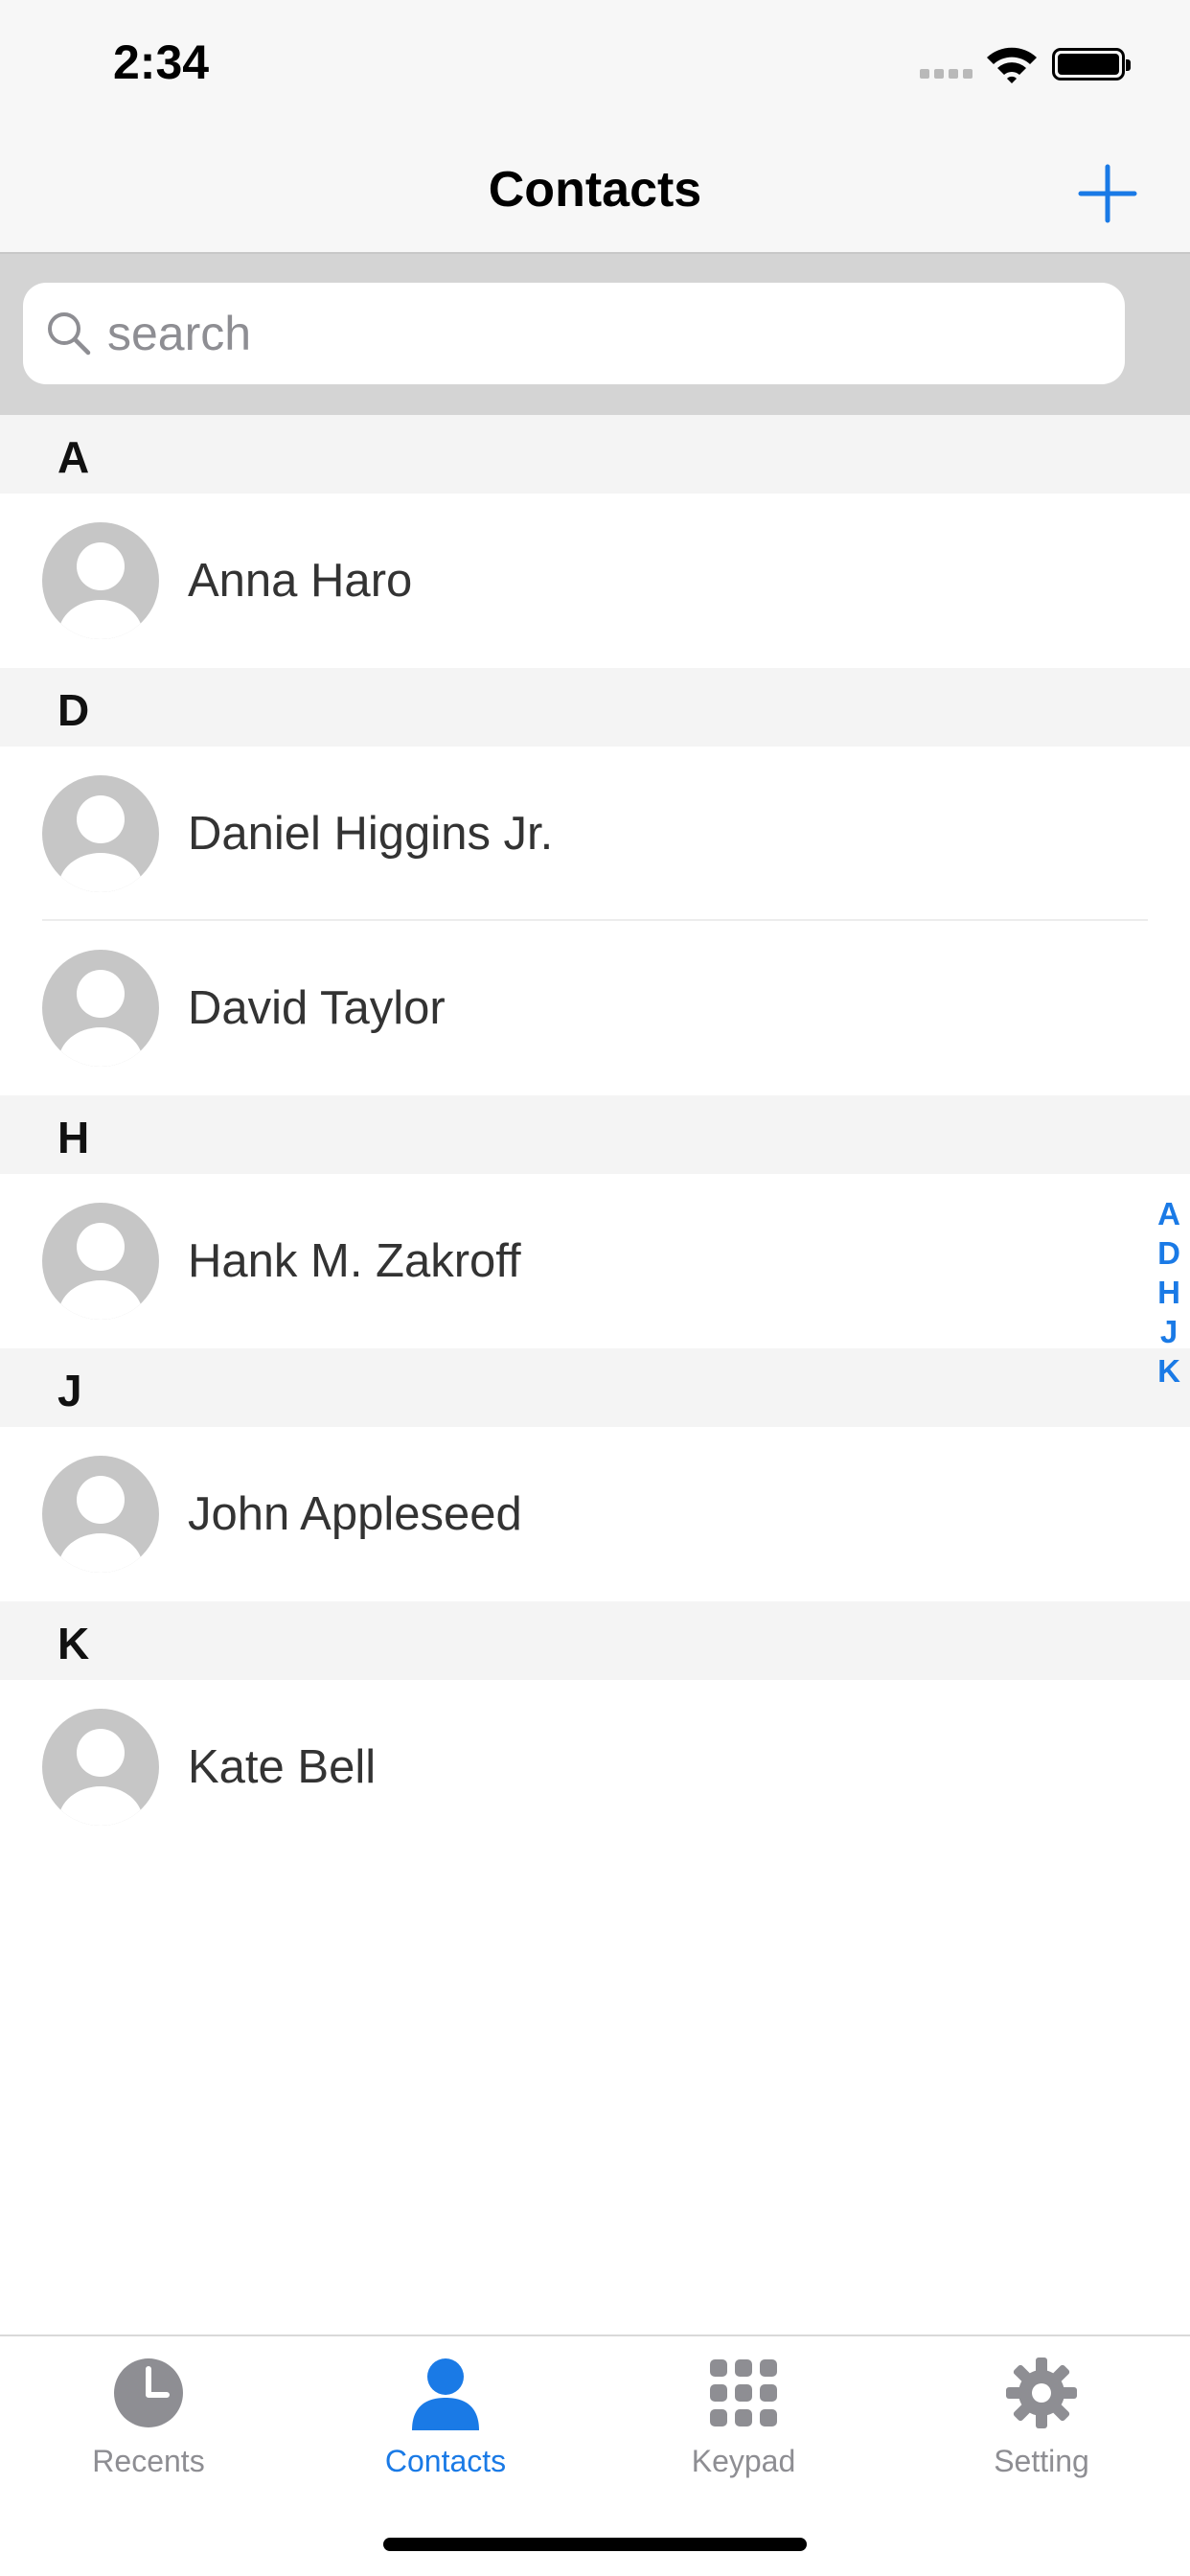  What do you see at coordinates (148, 2392) in the screenshot?
I see `clock-icon` at bounding box center [148, 2392].